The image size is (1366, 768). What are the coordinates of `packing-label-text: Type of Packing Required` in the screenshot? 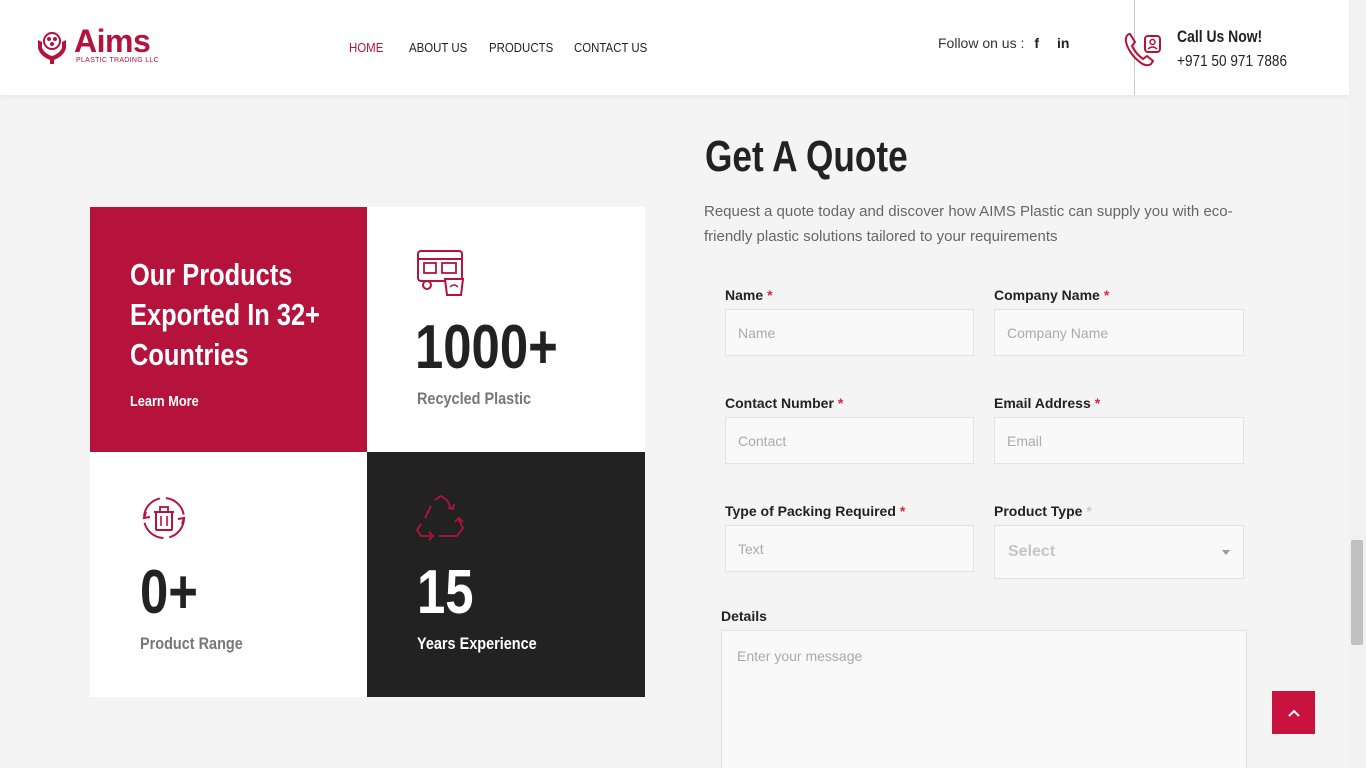 It's located at (810, 511).